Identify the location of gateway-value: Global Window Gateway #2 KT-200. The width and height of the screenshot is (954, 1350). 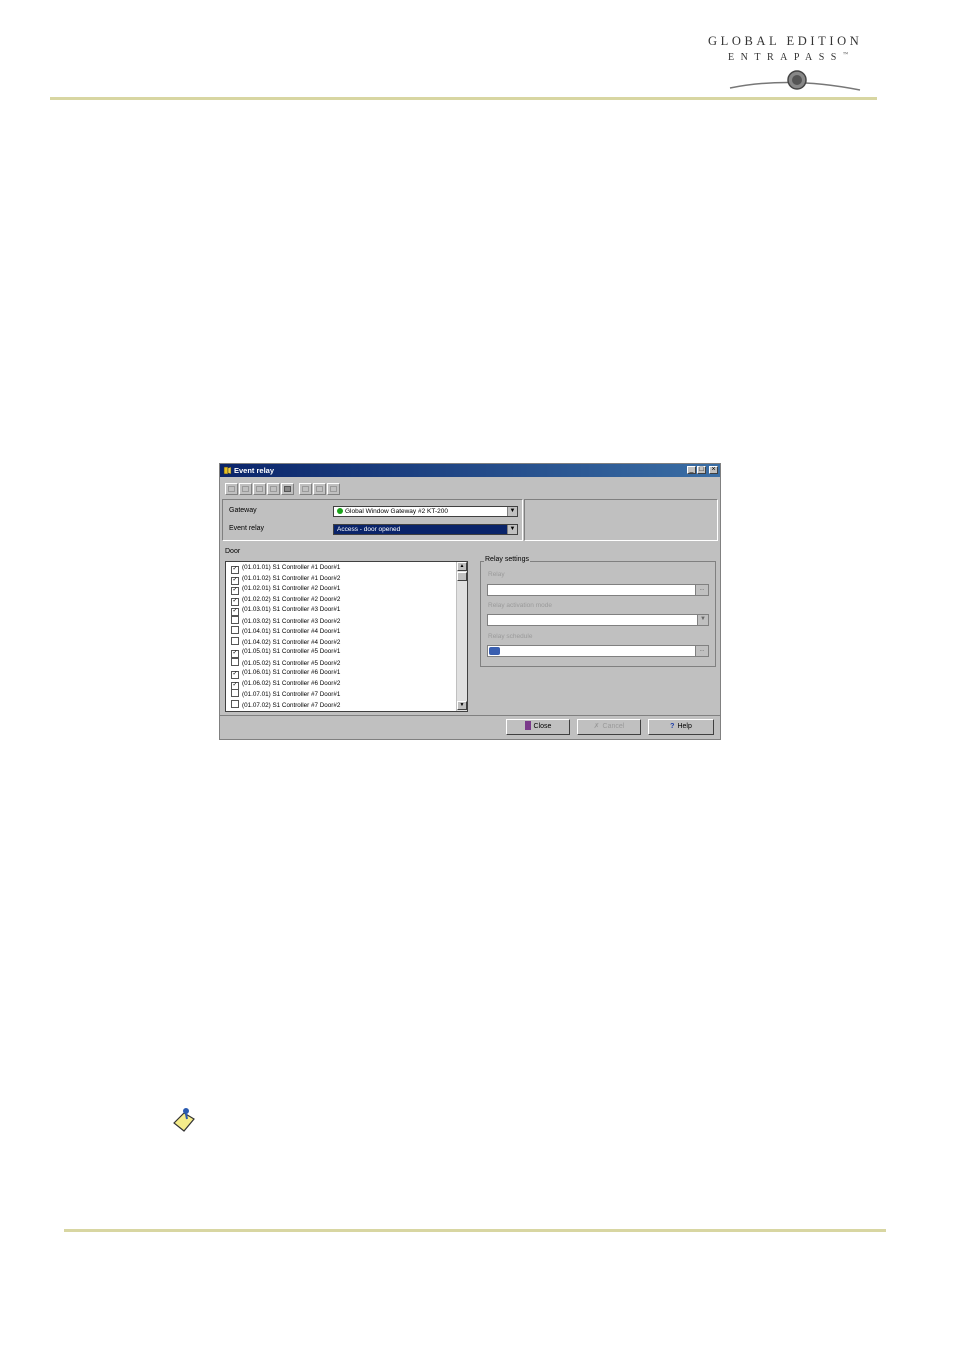
(396, 511).